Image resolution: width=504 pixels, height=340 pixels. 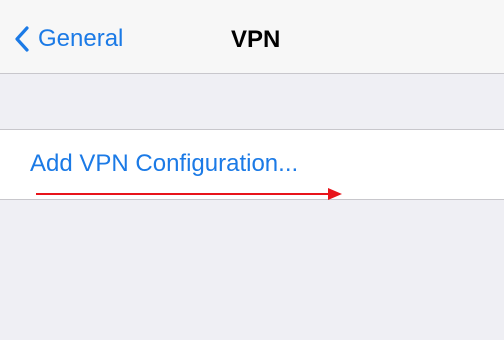 What do you see at coordinates (189, 194) in the screenshot?
I see `arrow-right-icon` at bounding box center [189, 194].